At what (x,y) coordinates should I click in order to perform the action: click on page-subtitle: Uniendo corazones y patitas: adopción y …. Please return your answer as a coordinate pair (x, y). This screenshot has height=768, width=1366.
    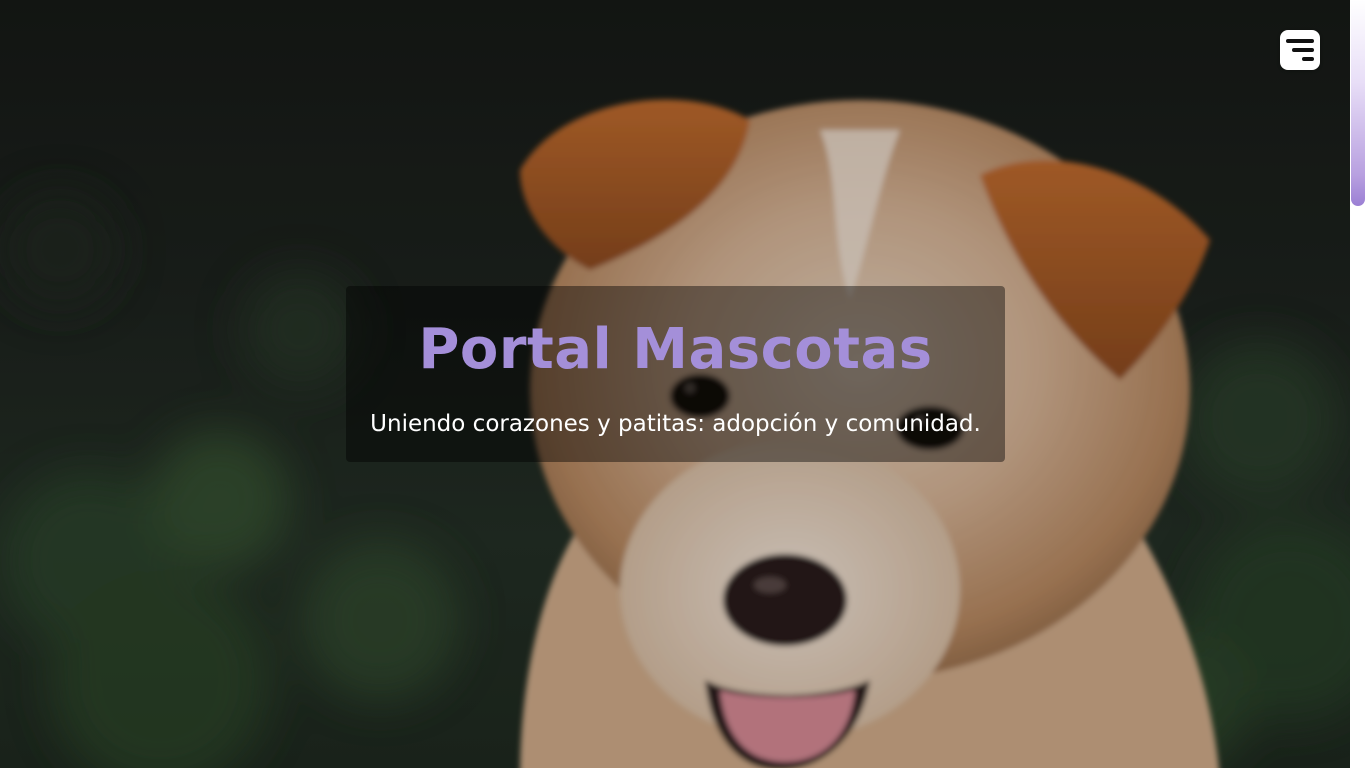
    Looking at the image, I should click on (675, 424).